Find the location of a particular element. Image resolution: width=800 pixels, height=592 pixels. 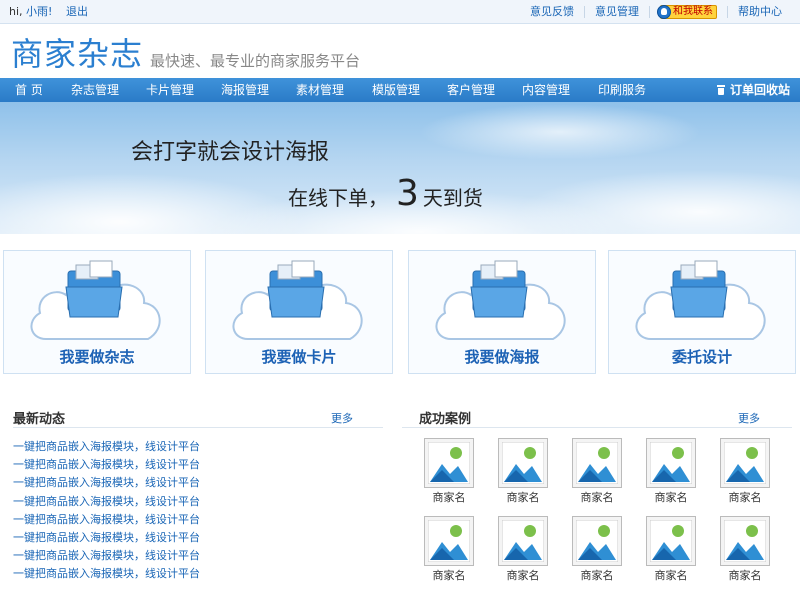

nav-item-card: 卡片管理 is located at coordinates (170, 90).